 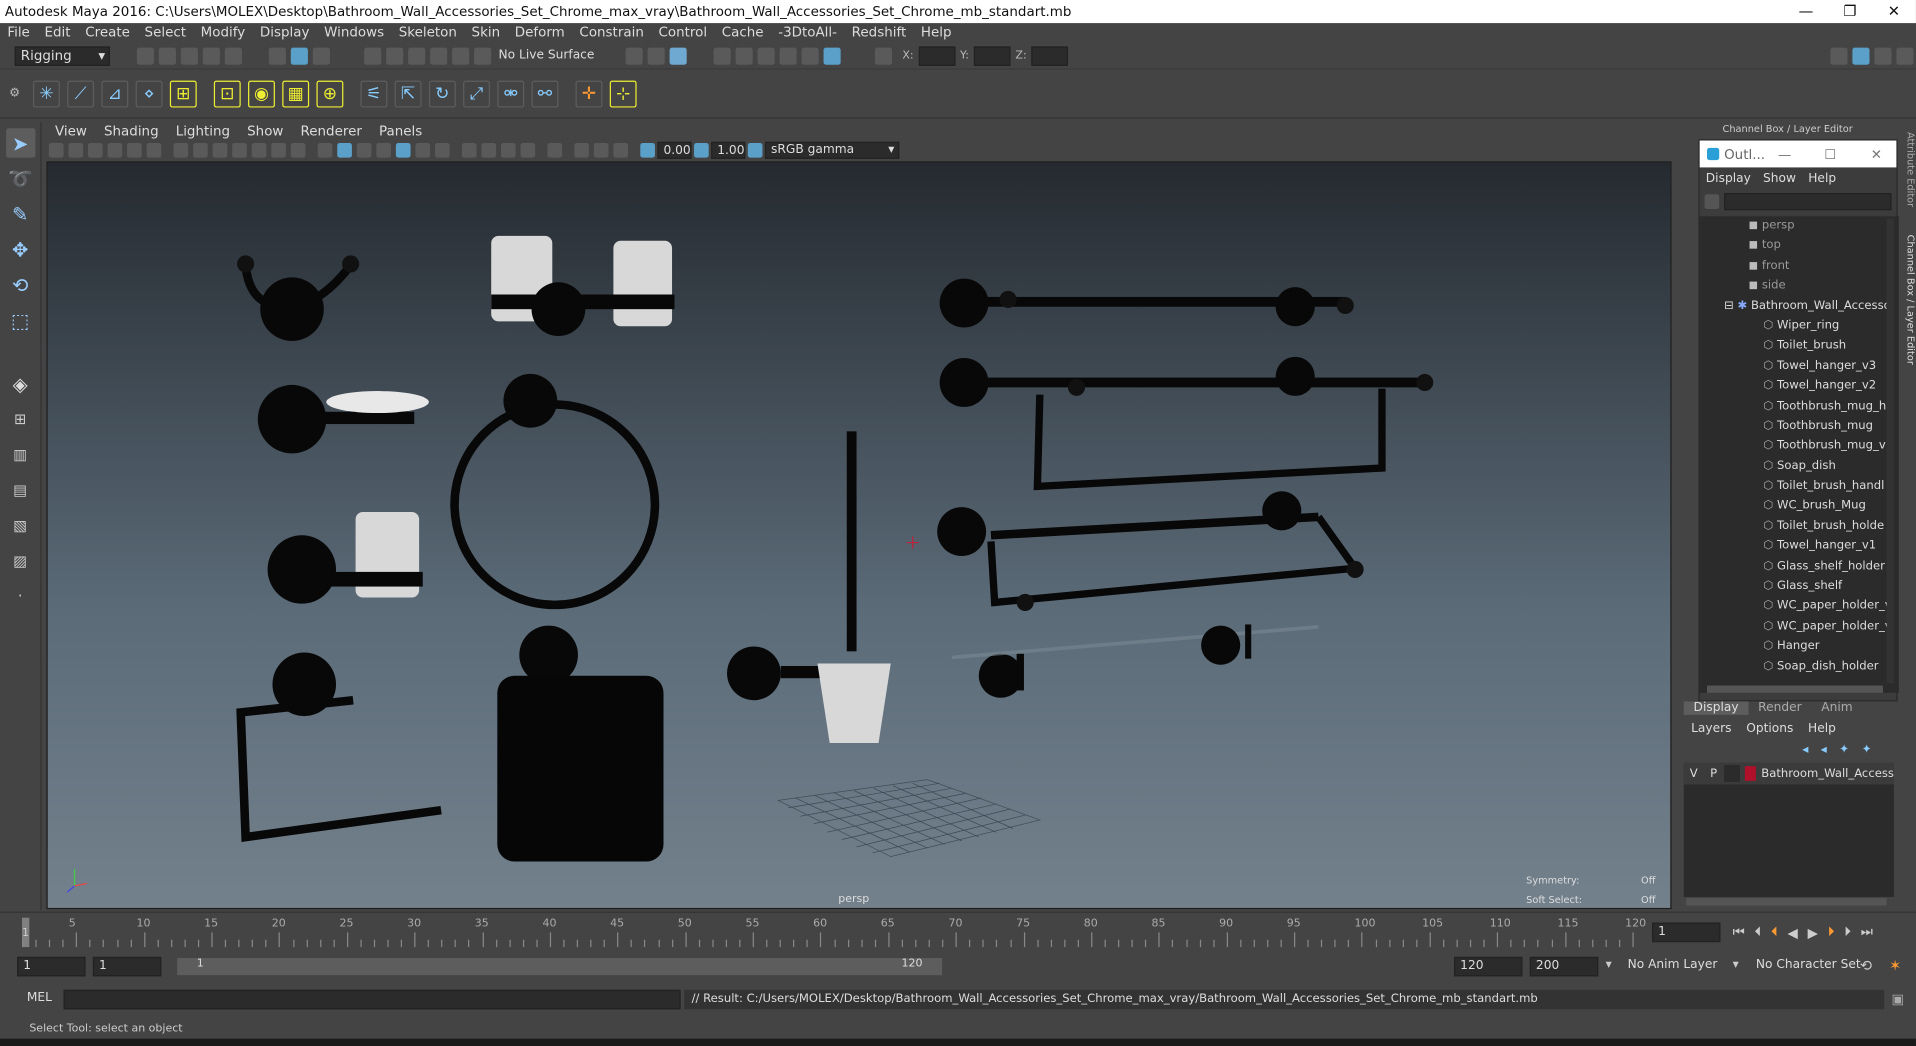 What do you see at coordinates (485, 33) in the screenshot?
I see `menu-skin: Skin` at bounding box center [485, 33].